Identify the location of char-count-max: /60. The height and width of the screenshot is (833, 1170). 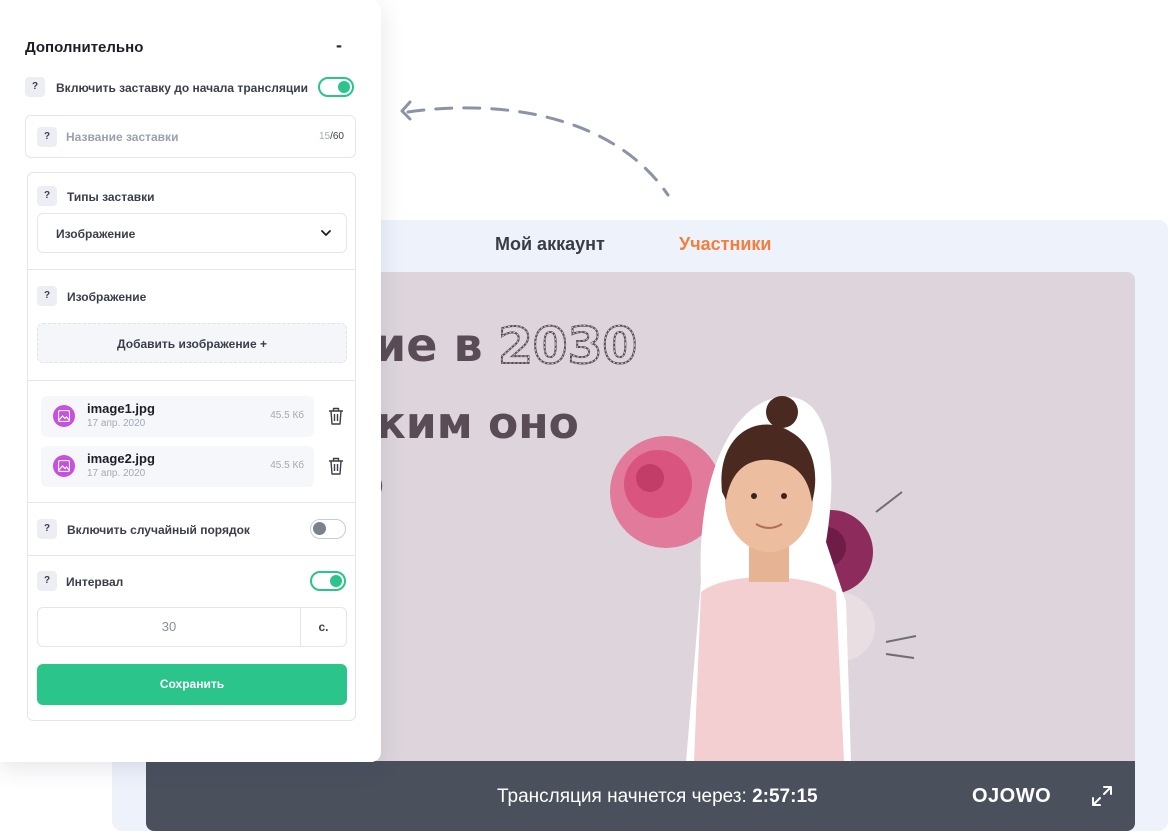
(337, 136).